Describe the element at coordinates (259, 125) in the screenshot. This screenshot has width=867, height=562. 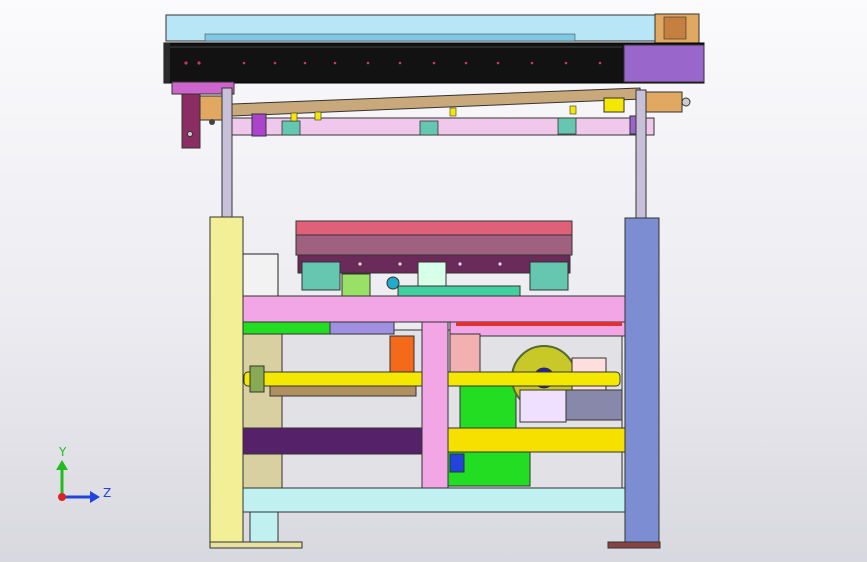
I see `purple-actuator` at that location.